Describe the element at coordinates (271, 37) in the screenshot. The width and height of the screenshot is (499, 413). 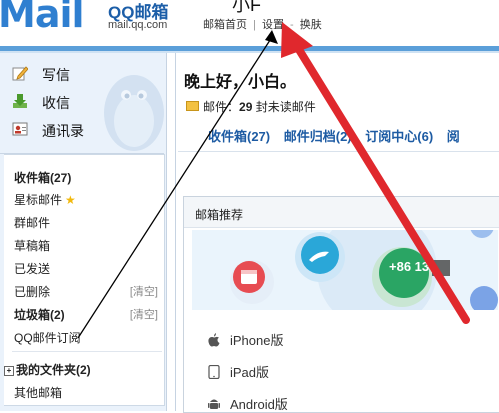
I see `thin-arrow-head-icon` at that location.